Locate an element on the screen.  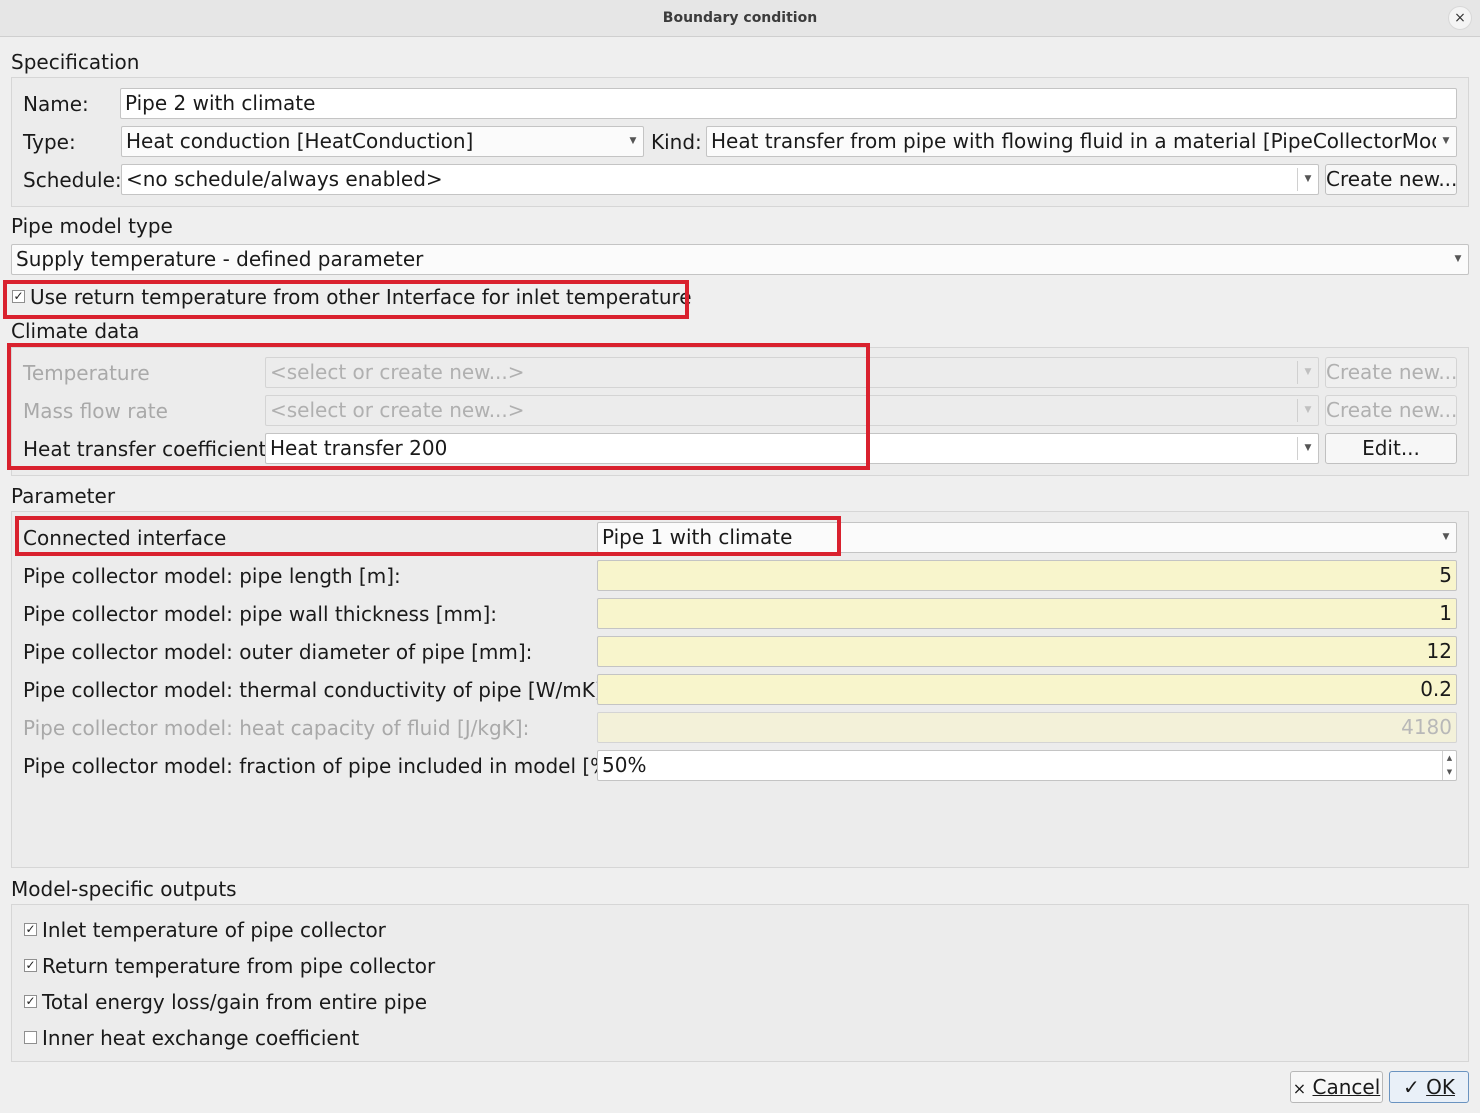
specification-title: Specification is located at coordinates (75, 62).